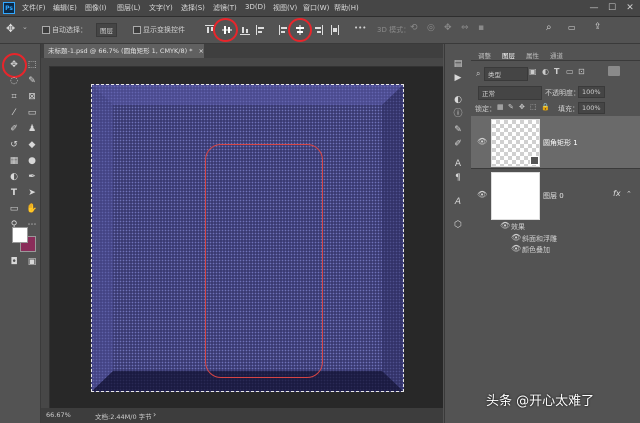 The height and width of the screenshot is (423, 640). Describe the element at coordinates (32, 81) in the screenshot. I see `quick-select-tool-icon: ✎` at that location.